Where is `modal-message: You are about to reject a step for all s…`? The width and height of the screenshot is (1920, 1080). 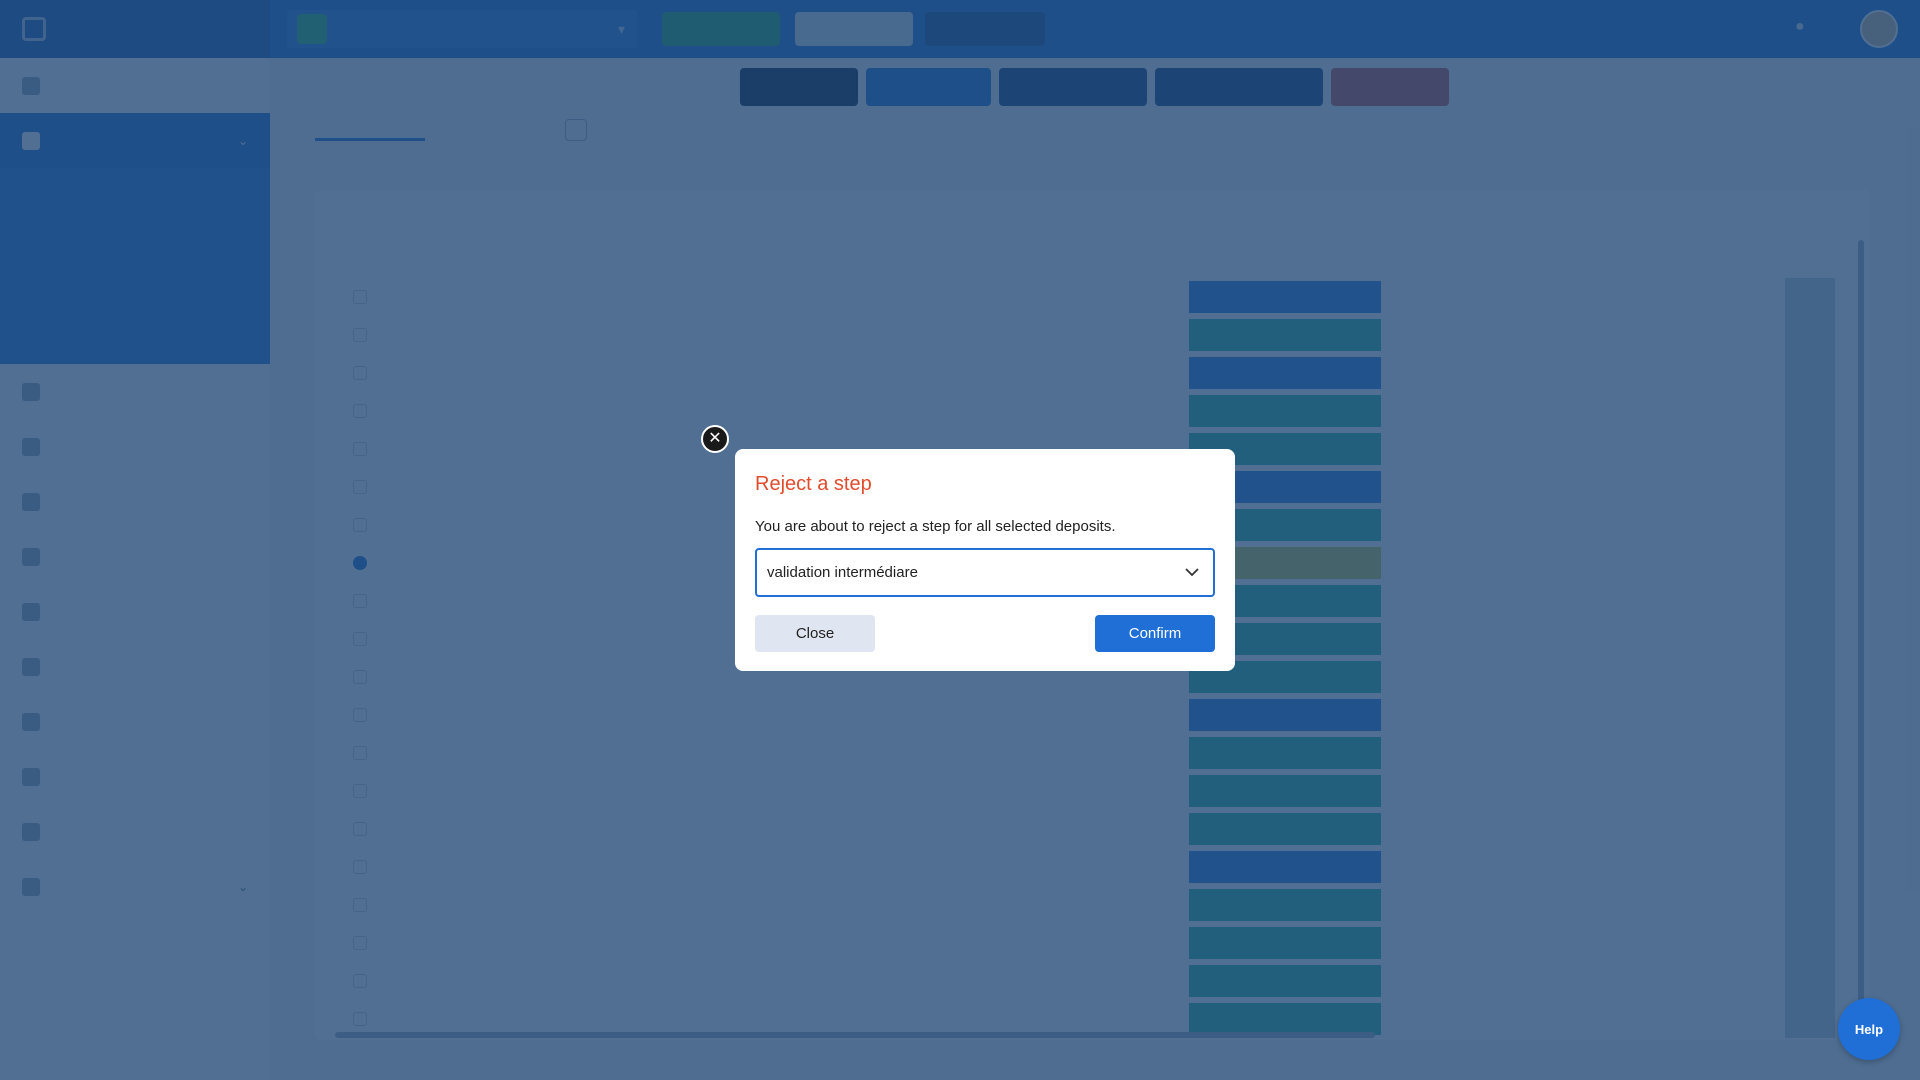 modal-message: You are about to reject a step for all s… is located at coordinates (935, 526).